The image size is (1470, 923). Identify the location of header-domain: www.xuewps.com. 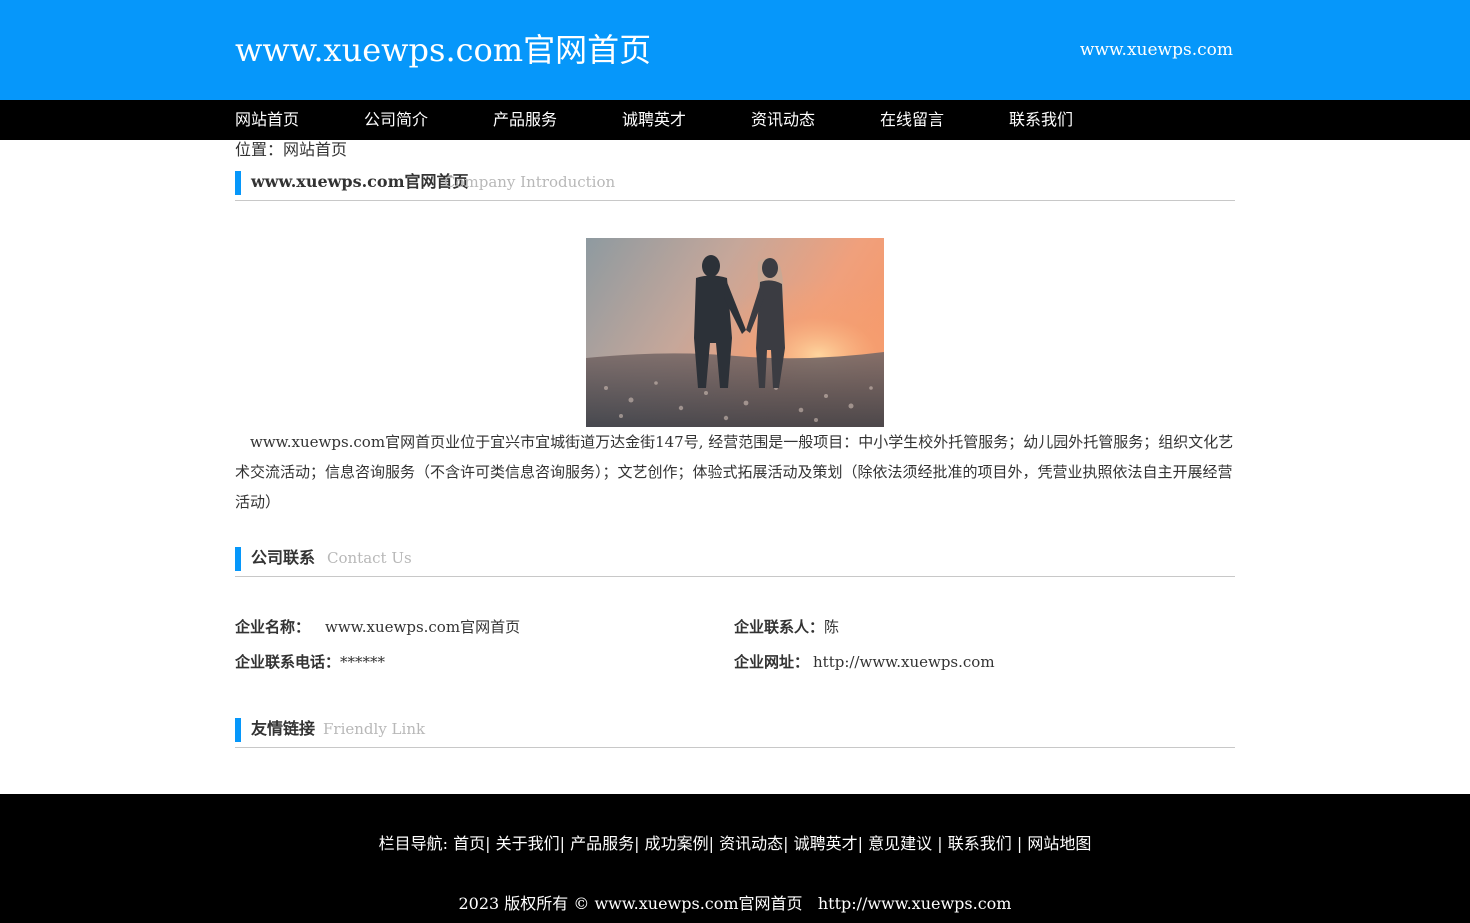
(1156, 50).